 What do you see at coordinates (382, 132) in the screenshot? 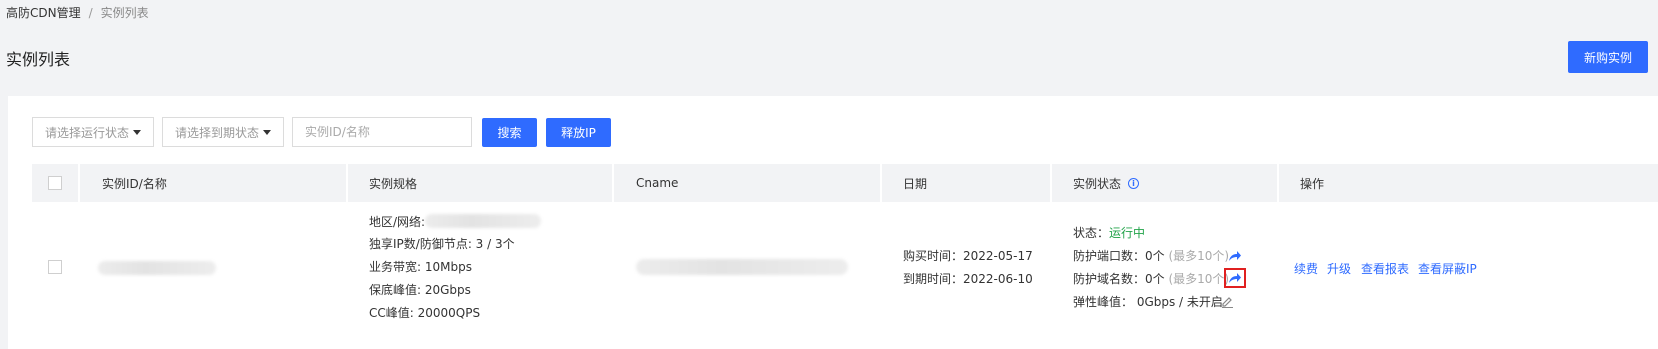
I see `search-input` at bounding box center [382, 132].